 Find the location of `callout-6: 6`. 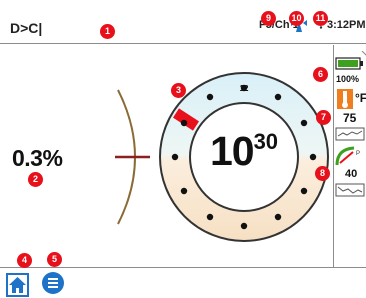

callout-6: 6 is located at coordinates (320, 74).